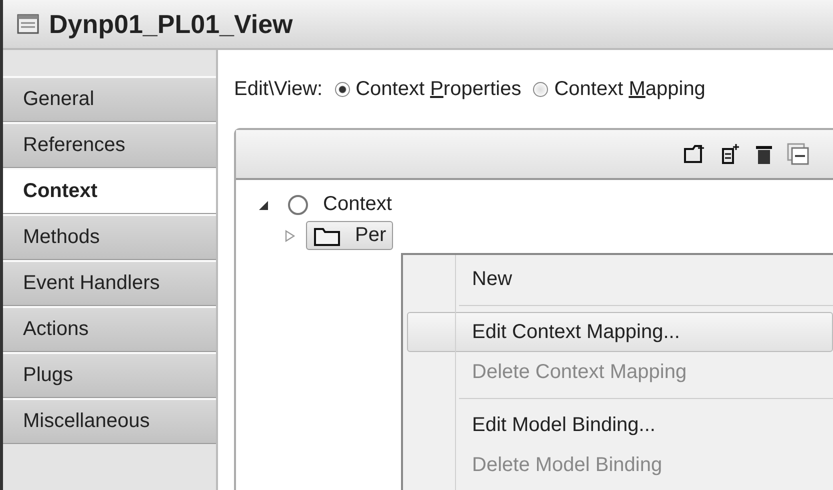 The image size is (833, 490). Describe the element at coordinates (28, 24) in the screenshot. I see `view-icon` at that location.